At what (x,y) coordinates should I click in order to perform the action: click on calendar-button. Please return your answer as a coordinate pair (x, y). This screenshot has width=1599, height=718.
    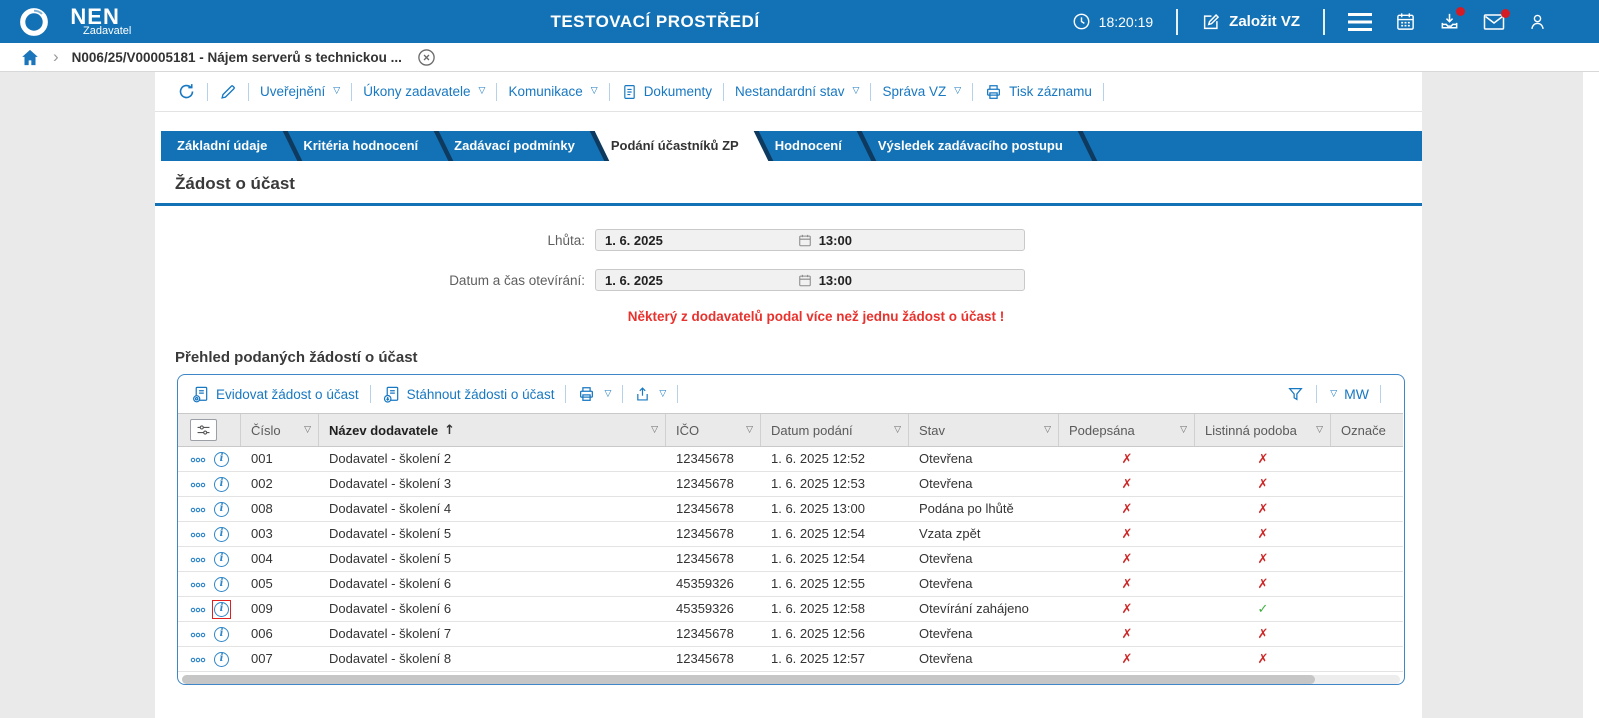
    Looking at the image, I should click on (1405, 21).